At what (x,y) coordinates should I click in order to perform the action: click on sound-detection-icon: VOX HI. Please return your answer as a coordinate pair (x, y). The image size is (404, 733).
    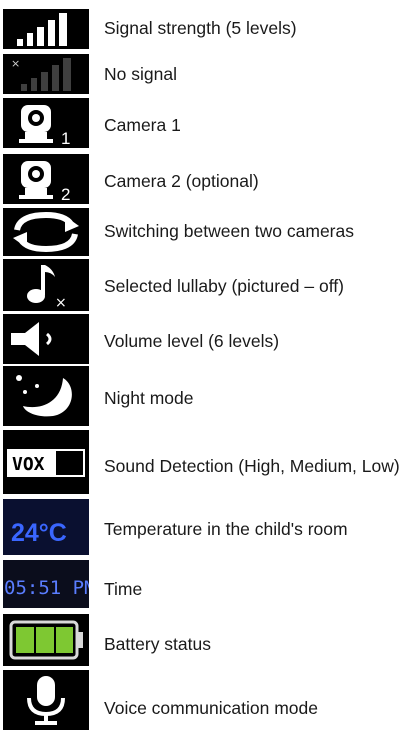
    Looking at the image, I should click on (46, 462).